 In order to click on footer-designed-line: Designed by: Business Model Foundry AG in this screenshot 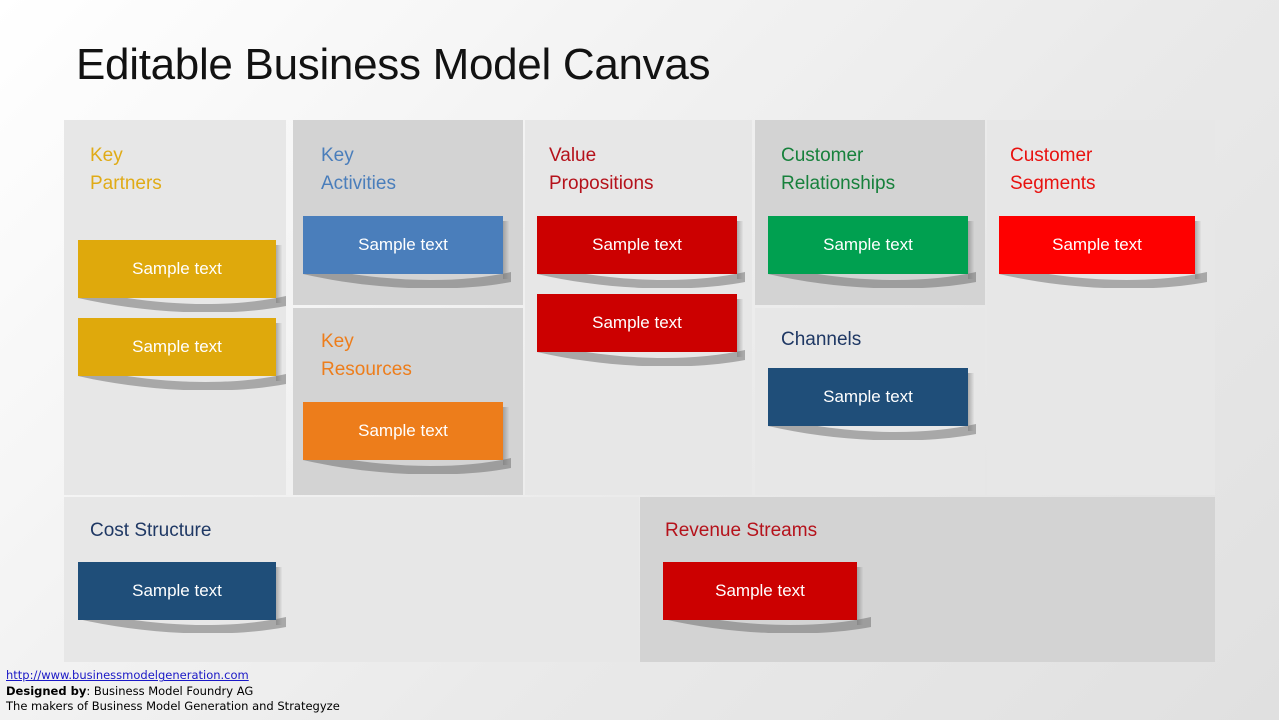, I will do `click(173, 691)`.